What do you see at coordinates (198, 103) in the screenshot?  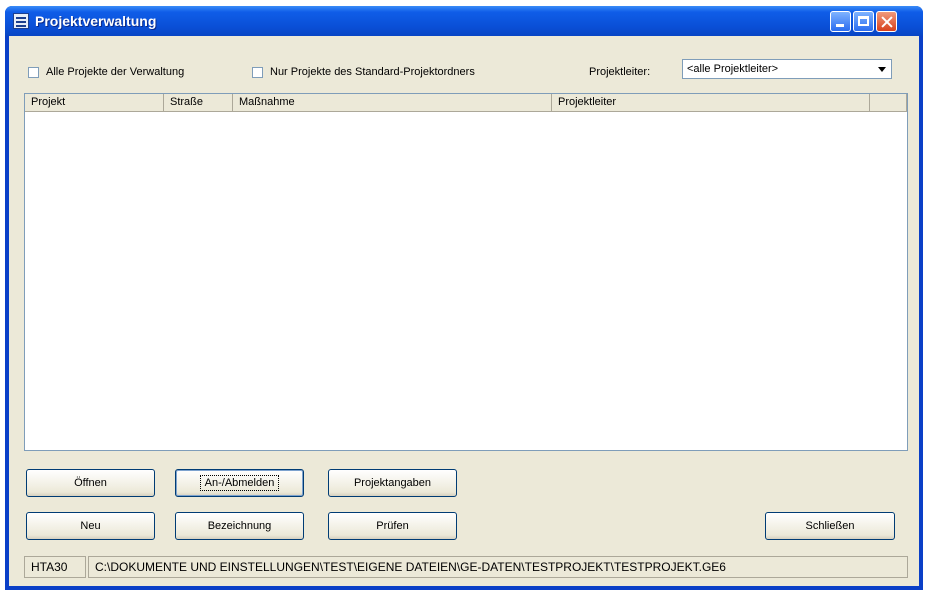 I see `column-header-street: Straße` at bounding box center [198, 103].